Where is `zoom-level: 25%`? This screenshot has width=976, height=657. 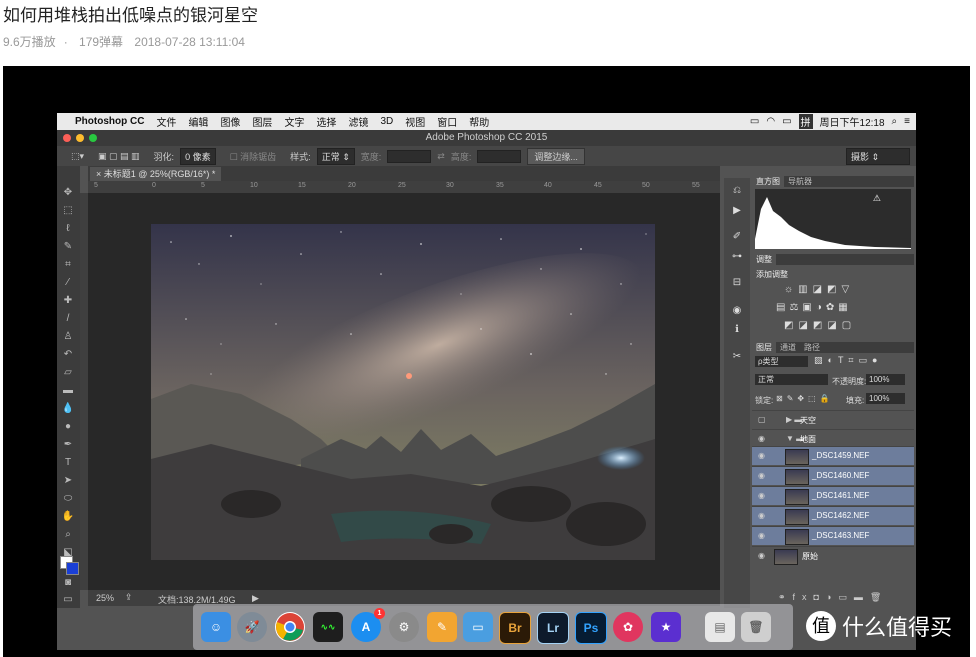
zoom-level: 25% is located at coordinates (105, 598).